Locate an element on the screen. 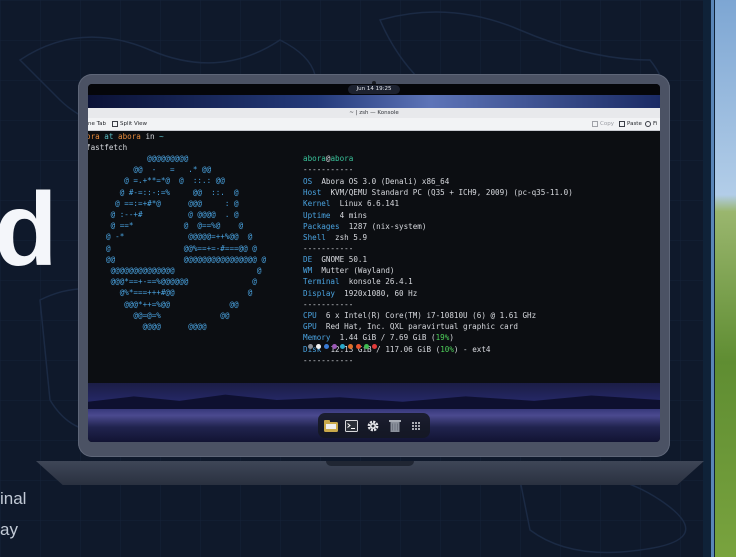 This screenshot has width=736, height=557. ascii-logo-line: @@ - = .* @@ is located at coordinates (159, 170).